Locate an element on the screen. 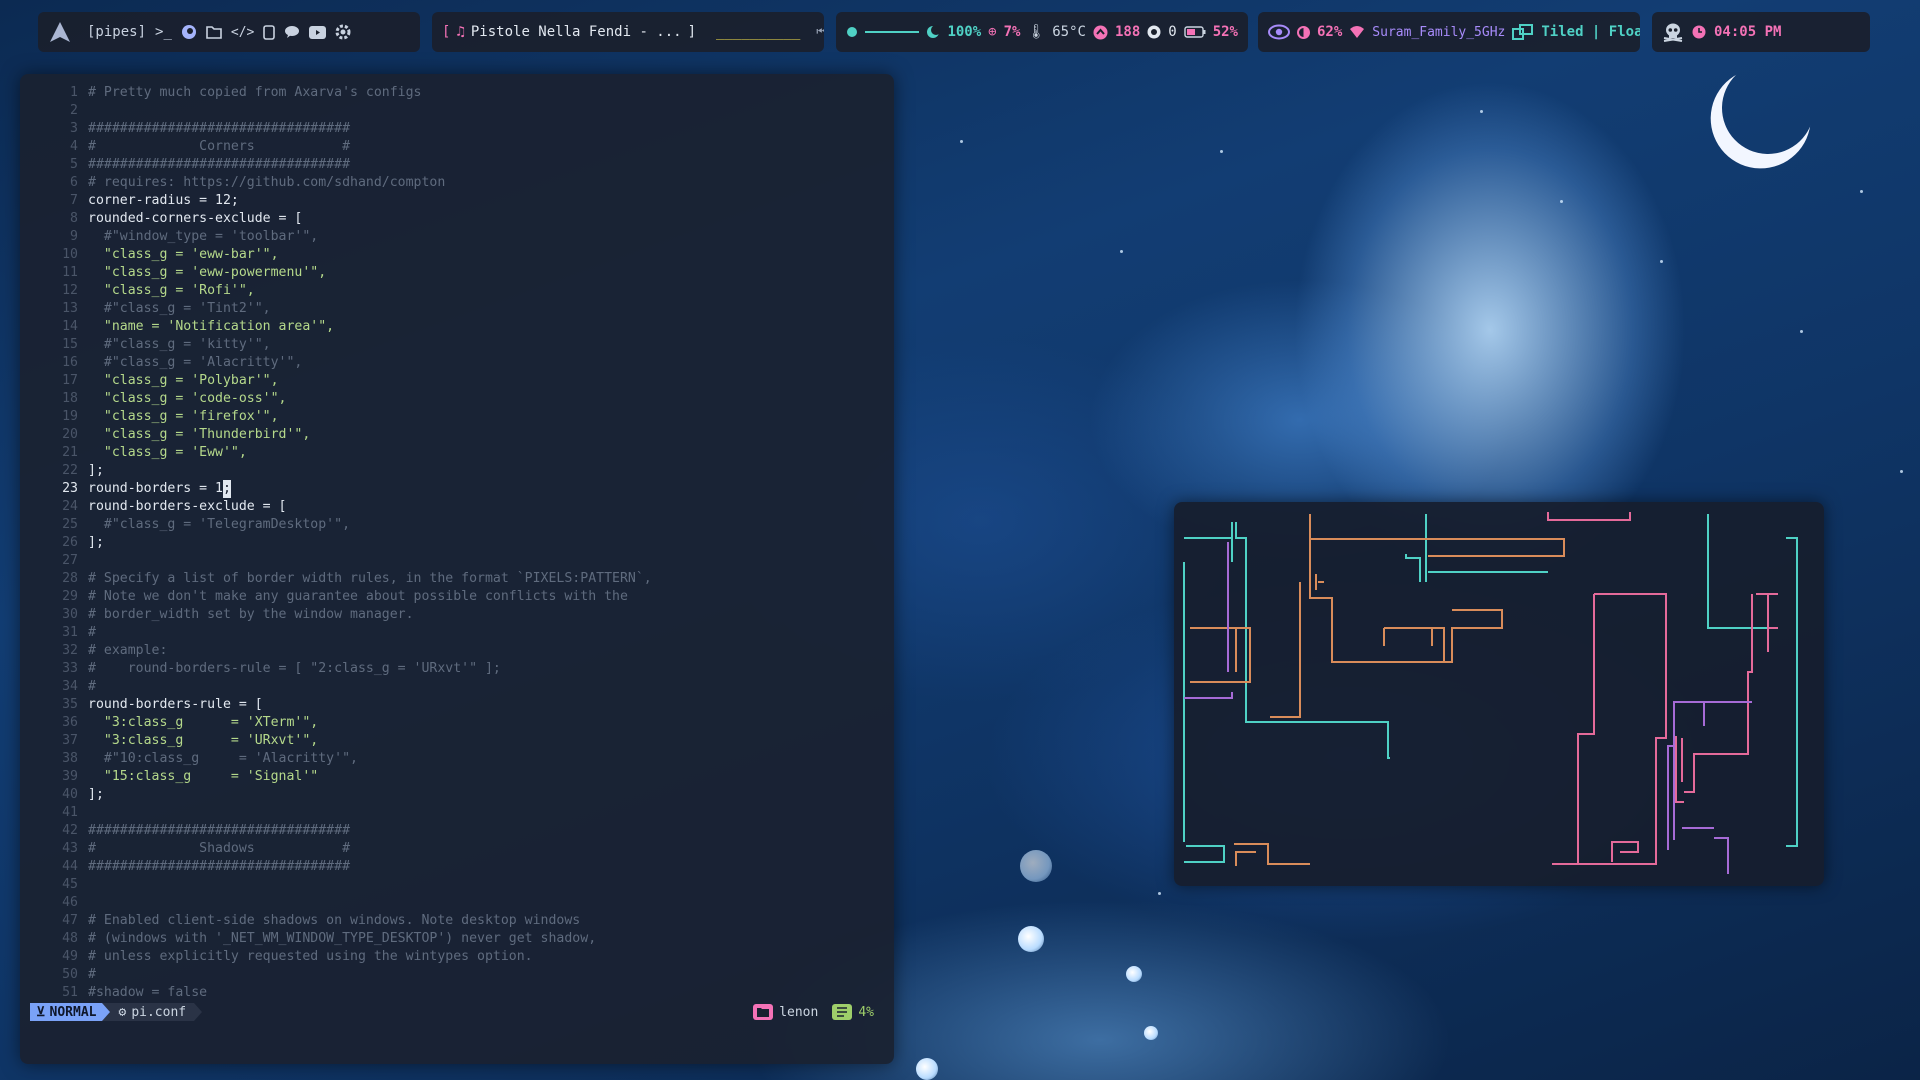 The height and width of the screenshot is (1080, 1920). light-orb is located at coordinates (1151, 1033).